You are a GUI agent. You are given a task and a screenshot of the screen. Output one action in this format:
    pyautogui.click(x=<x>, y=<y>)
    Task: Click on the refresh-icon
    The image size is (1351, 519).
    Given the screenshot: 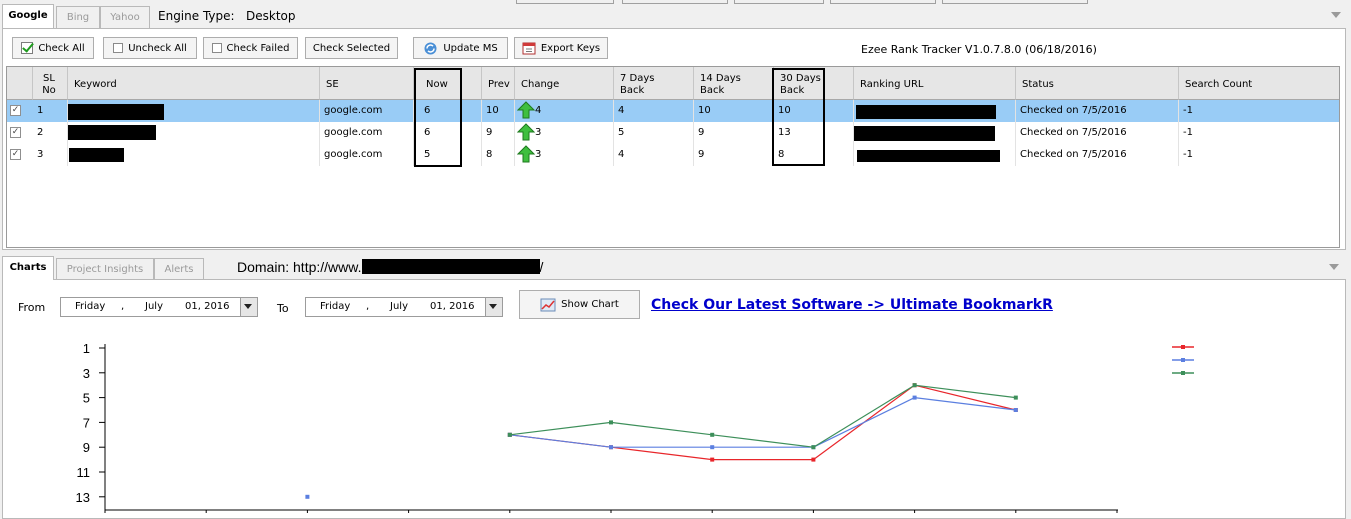 What is the action you would take?
    pyautogui.click(x=430, y=48)
    